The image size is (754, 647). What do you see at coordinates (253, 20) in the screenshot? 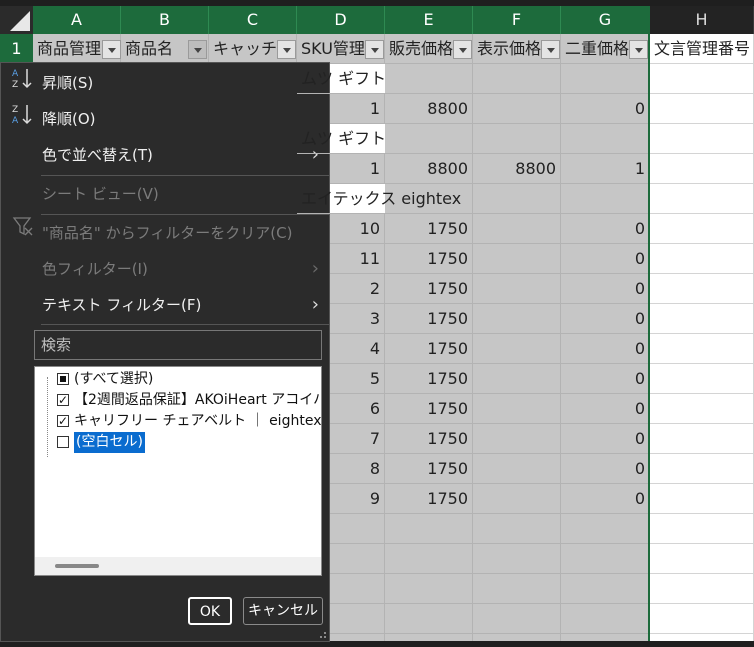
I see `column-header-c: C` at bounding box center [253, 20].